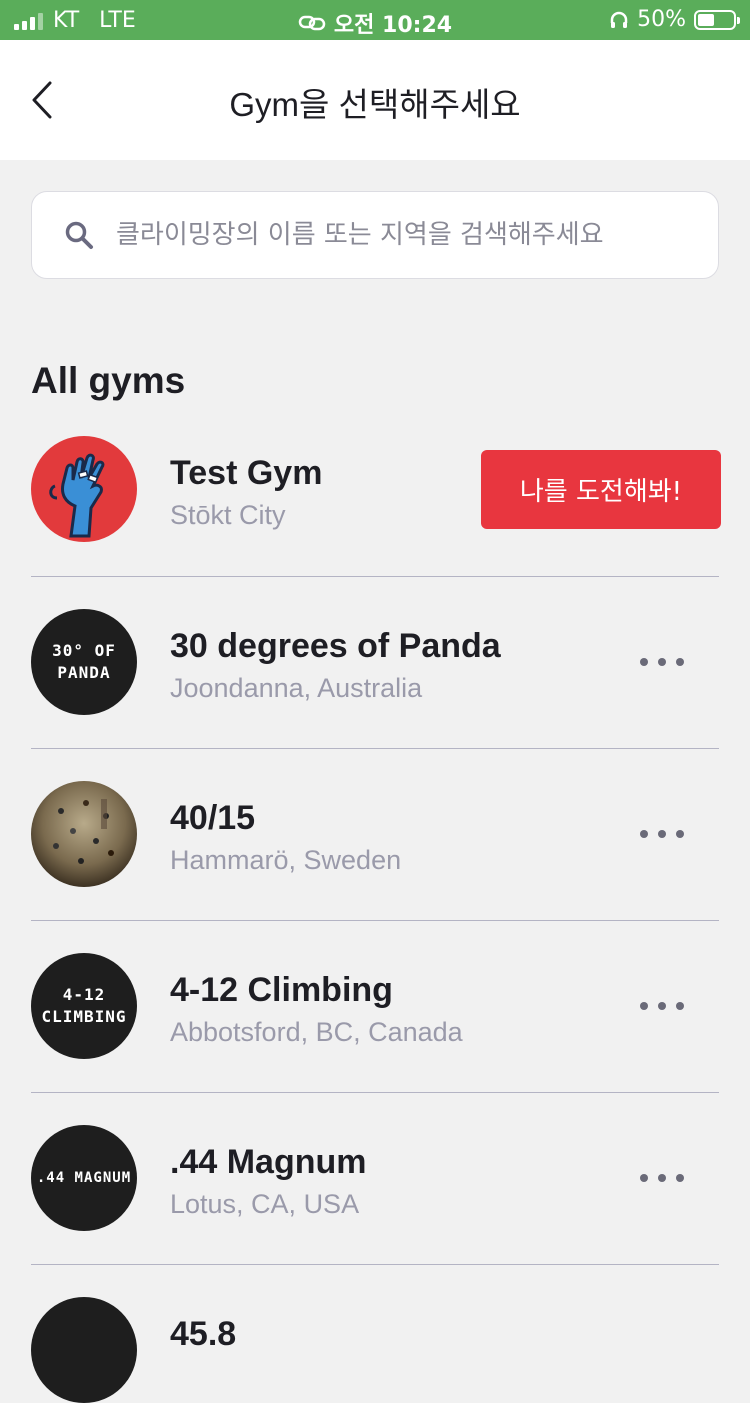 This screenshot has width=750, height=1403. I want to click on header: Gym을 선택해주세요, so click(375, 100).